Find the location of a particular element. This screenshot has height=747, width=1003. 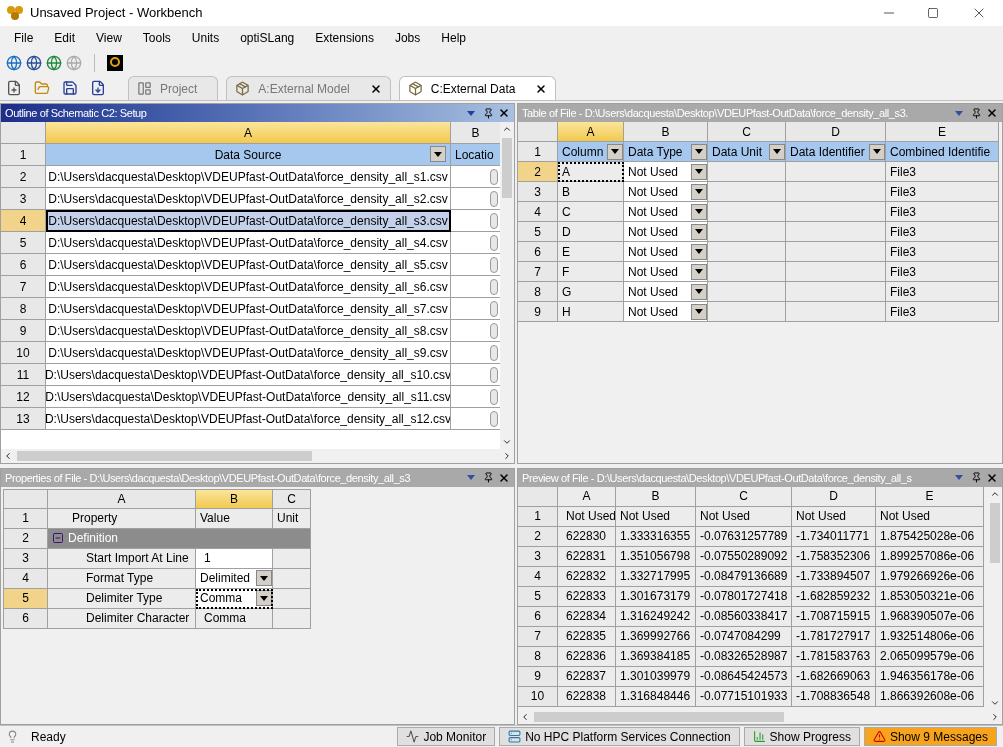

table-cell: D:\Users\dacquesta\Desktop\VDEUPfast-OutData\force_density_all_s11.csv is located at coordinates (248, 397).